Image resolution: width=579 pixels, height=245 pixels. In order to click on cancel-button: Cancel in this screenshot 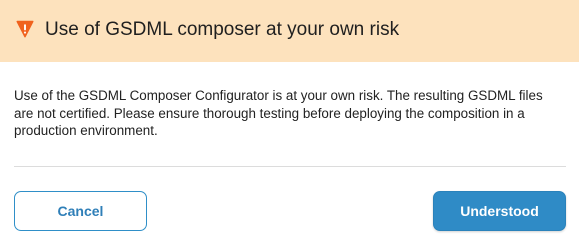, I will do `click(80, 211)`.